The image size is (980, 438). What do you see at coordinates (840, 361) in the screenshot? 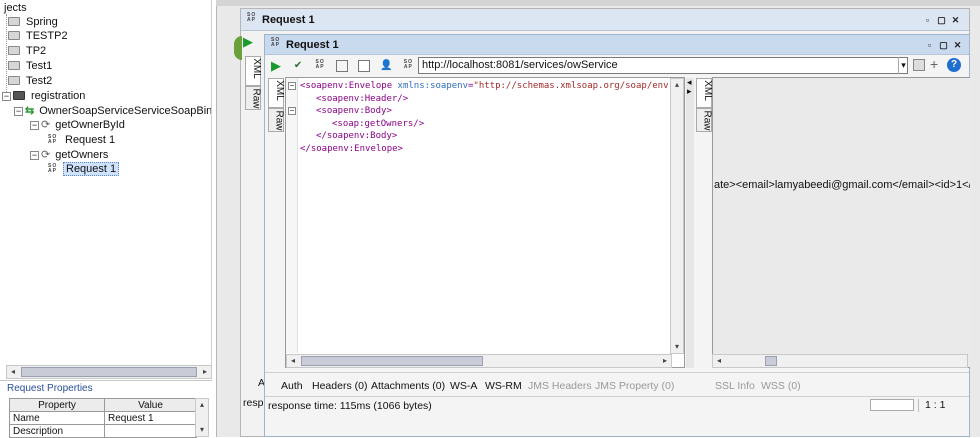
I see `response-horizontal-scrollbar: ◂` at bounding box center [840, 361].